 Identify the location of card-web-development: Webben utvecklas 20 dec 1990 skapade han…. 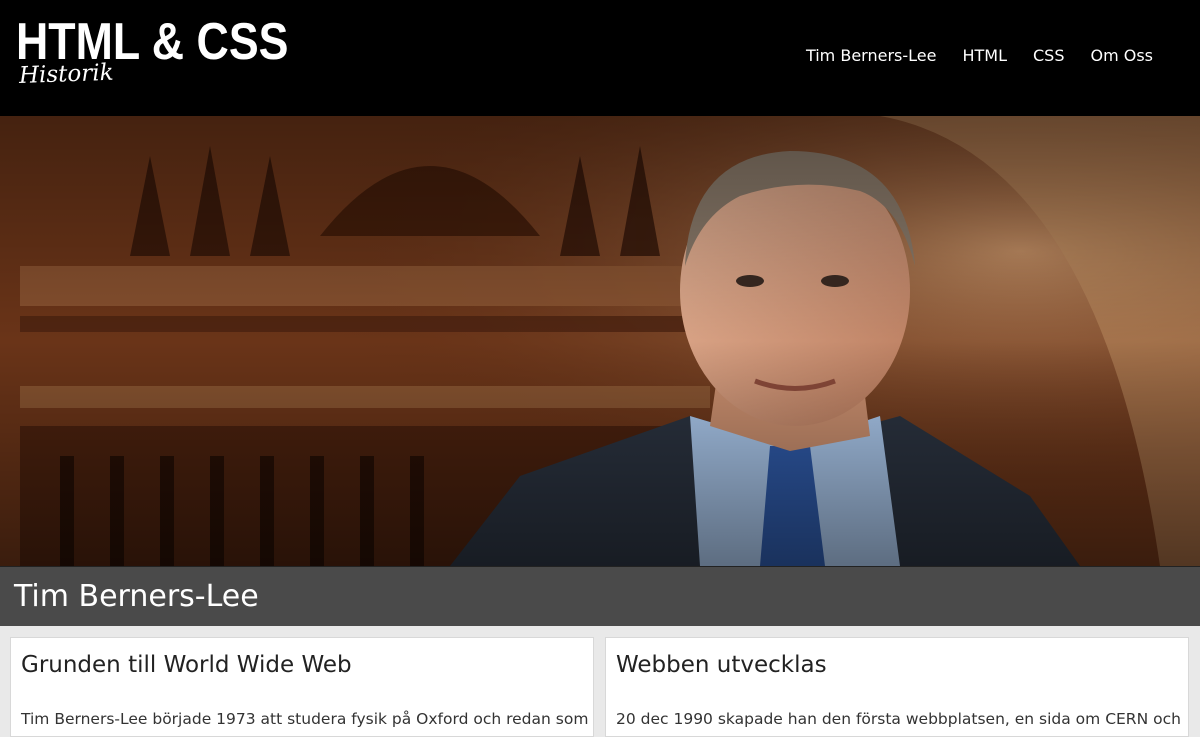
(897, 687).